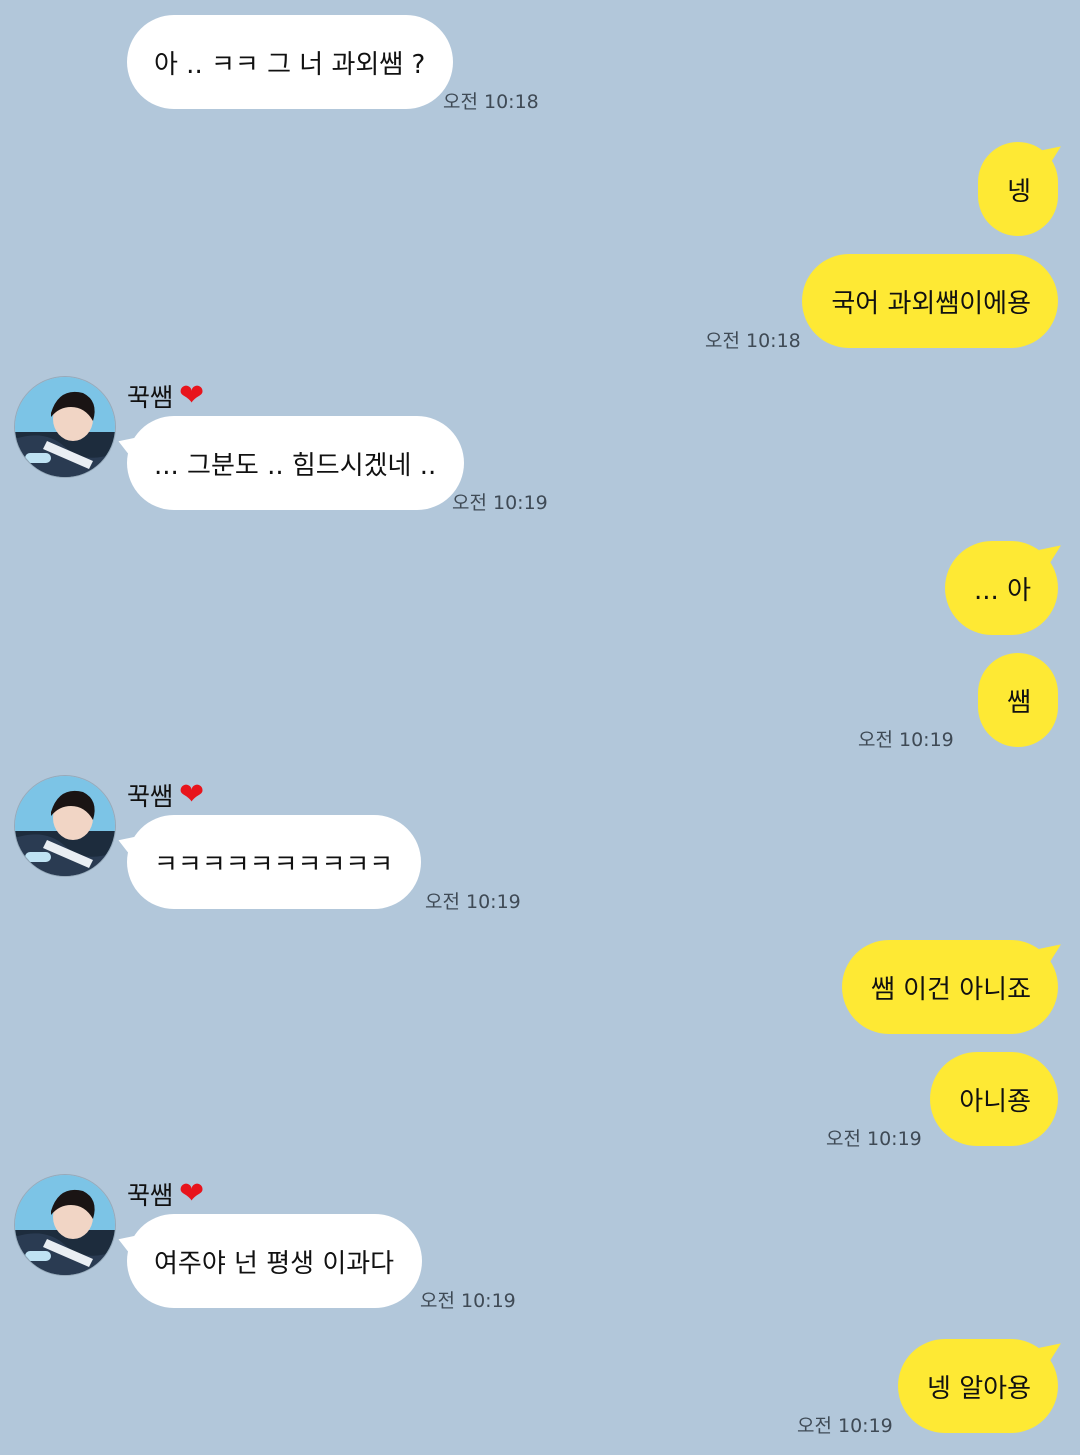 The image size is (1080, 1455). Describe the element at coordinates (950, 989) in the screenshot. I see `message-text: 쌤 이건 아니죠` at that location.